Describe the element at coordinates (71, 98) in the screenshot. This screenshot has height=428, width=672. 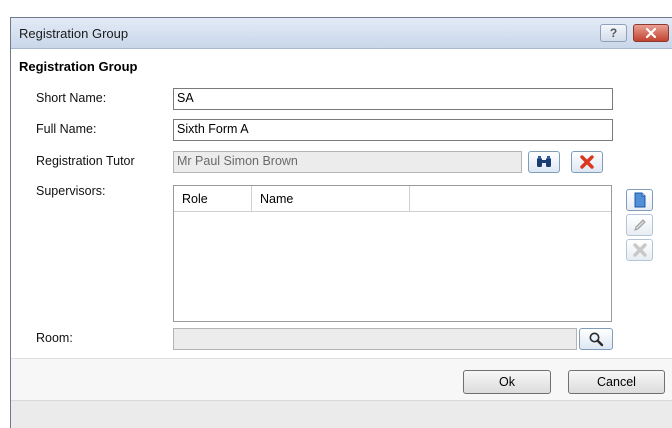
I see `short-name-label: Short Name:` at that location.